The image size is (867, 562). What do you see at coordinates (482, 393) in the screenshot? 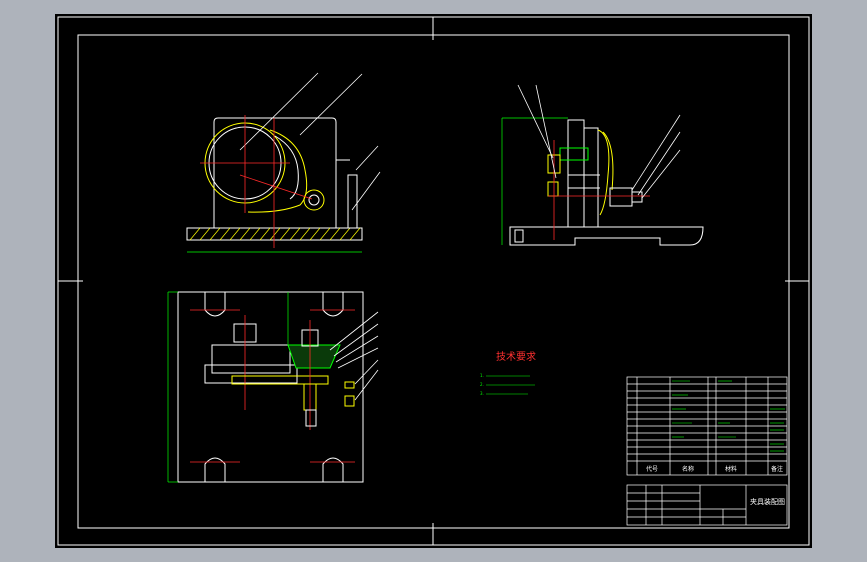
I see `tech-req-note-3: 3.` at bounding box center [482, 393].